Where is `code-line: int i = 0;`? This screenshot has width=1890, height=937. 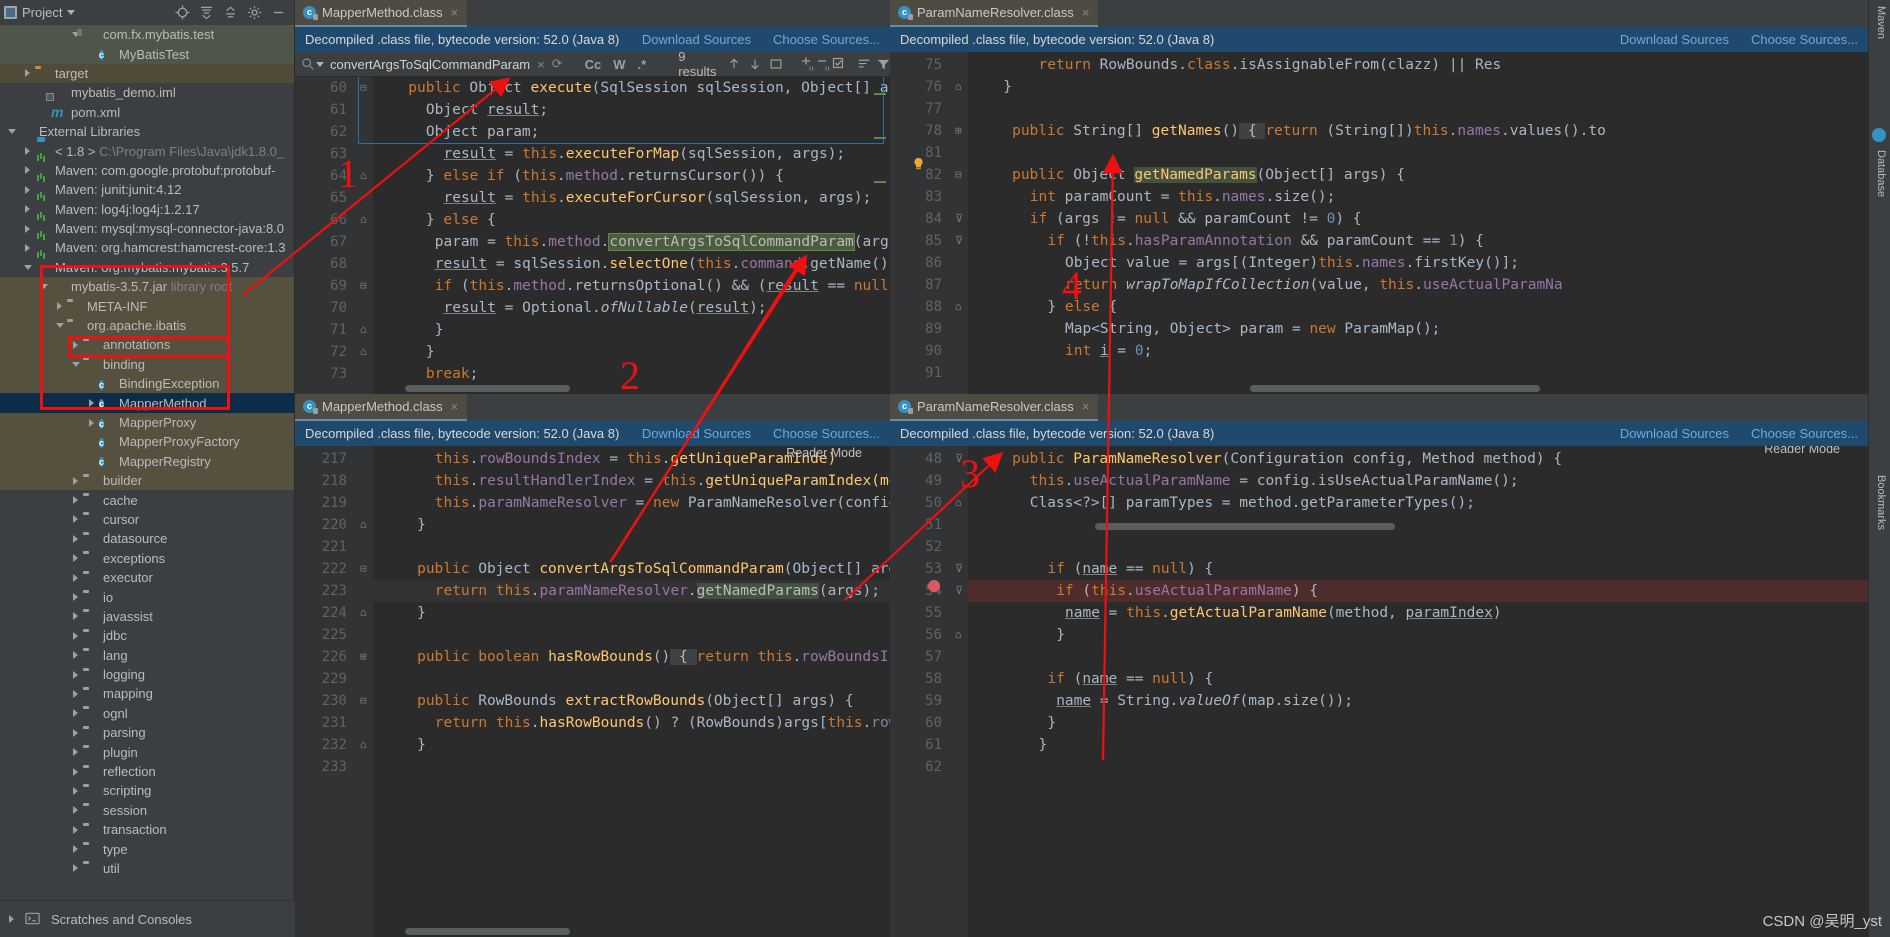
code-line: int i = 0; is located at coordinates (1108, 351).